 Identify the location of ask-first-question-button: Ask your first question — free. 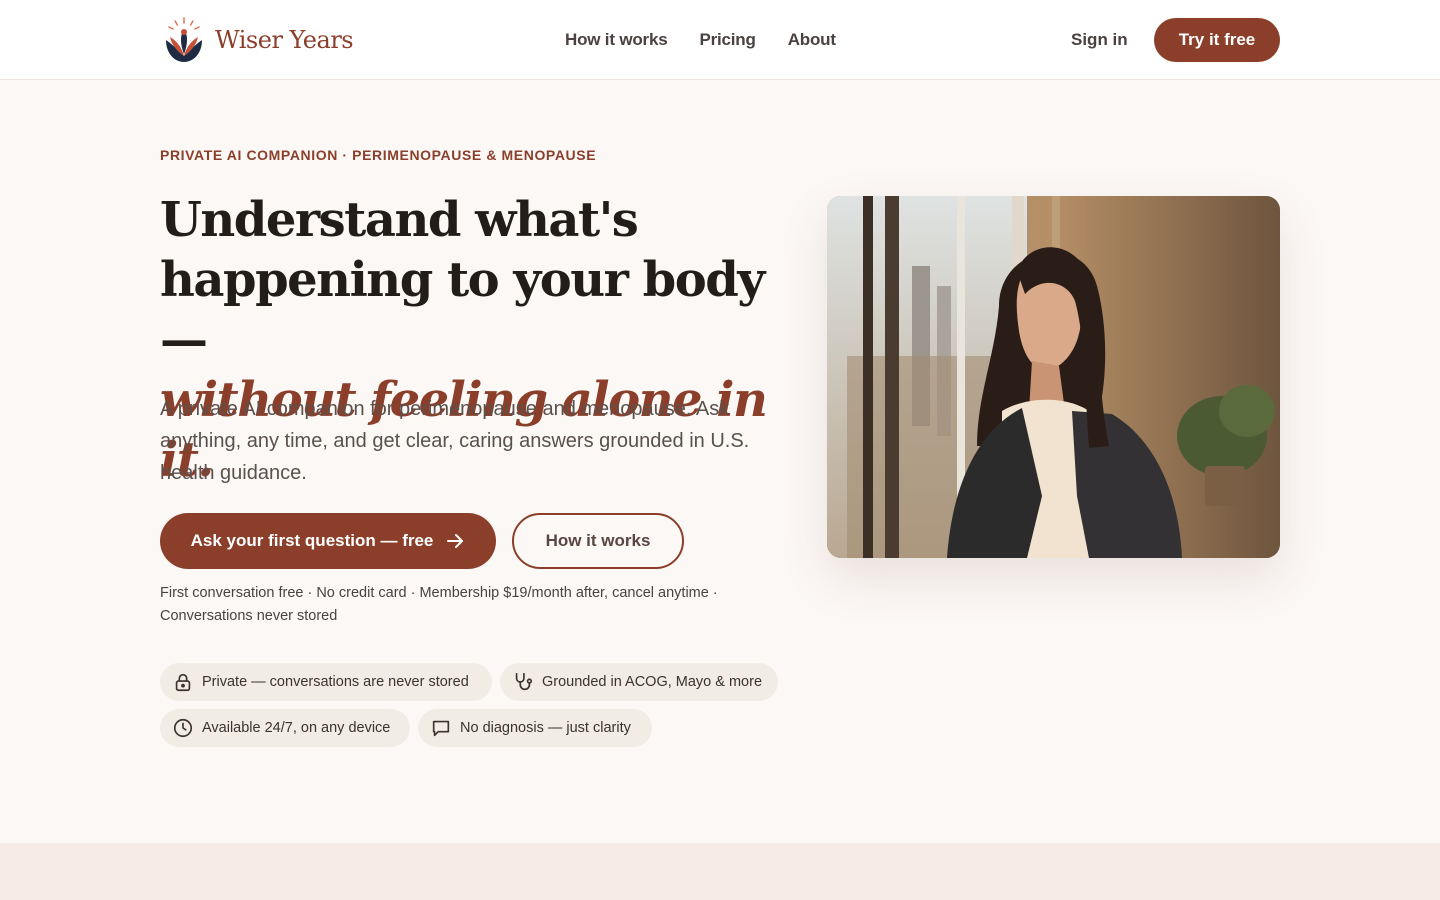
(328, 541).